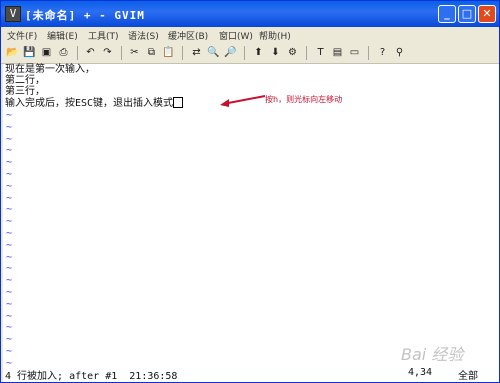 This screenshot has height=383, width=500. Describe the element at coordinates (292, 52) in the screenshot. I see `run-script-icon: ⚙` at that location.